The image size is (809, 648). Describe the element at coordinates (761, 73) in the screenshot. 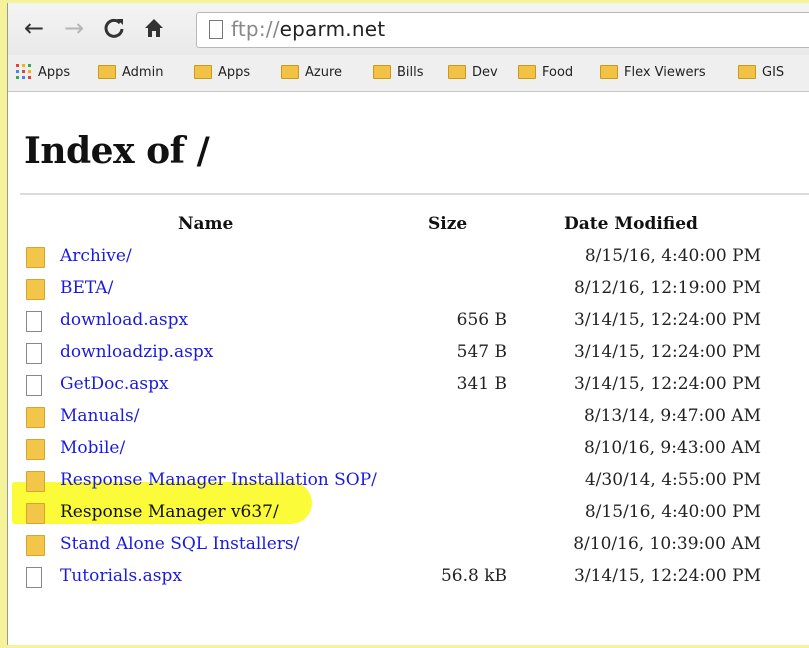

I see `bookmark-gis: GIS` at that location.